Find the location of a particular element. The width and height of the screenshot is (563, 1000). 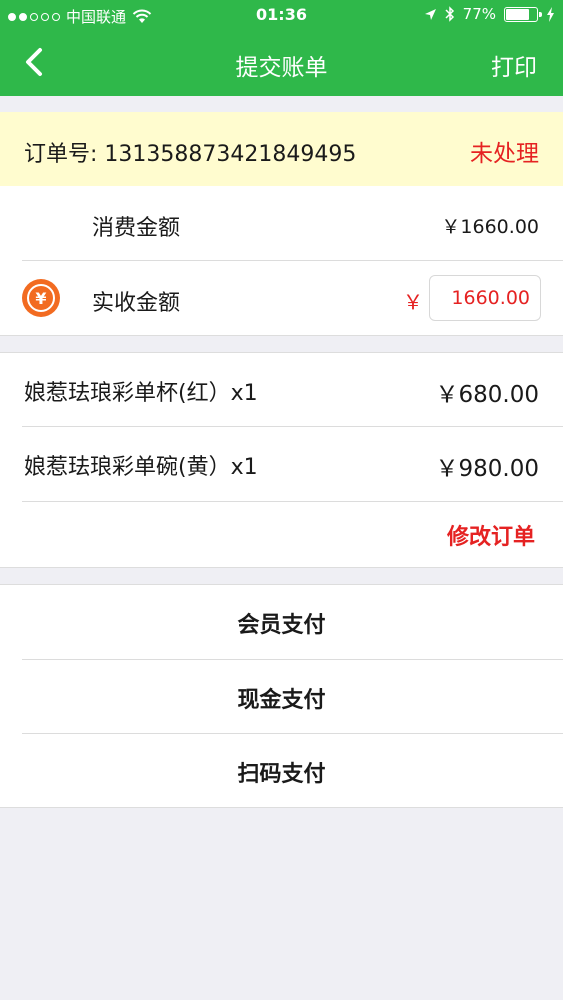

nav-bar: 提交账单 打印 is located at coordinates (281, 64).